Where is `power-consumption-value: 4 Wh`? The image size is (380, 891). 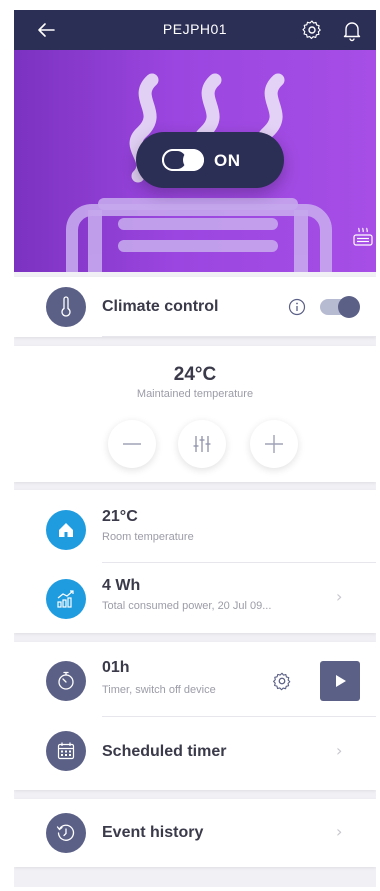 power-consumption-value: 4 Wh is located at coordinates (121, 585).